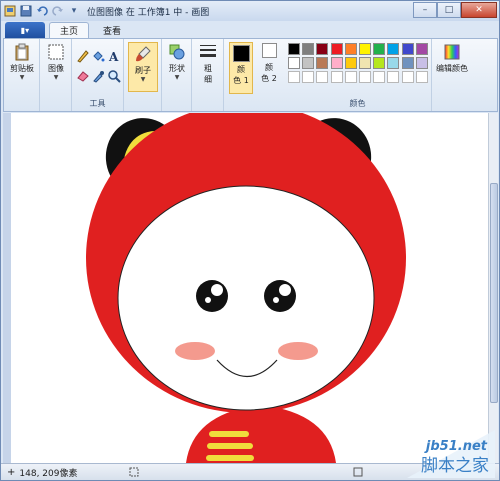 This screenshot has height=481, width=500. I want to click on watermark: jb51.net 脚本之家, so click(436, 454).